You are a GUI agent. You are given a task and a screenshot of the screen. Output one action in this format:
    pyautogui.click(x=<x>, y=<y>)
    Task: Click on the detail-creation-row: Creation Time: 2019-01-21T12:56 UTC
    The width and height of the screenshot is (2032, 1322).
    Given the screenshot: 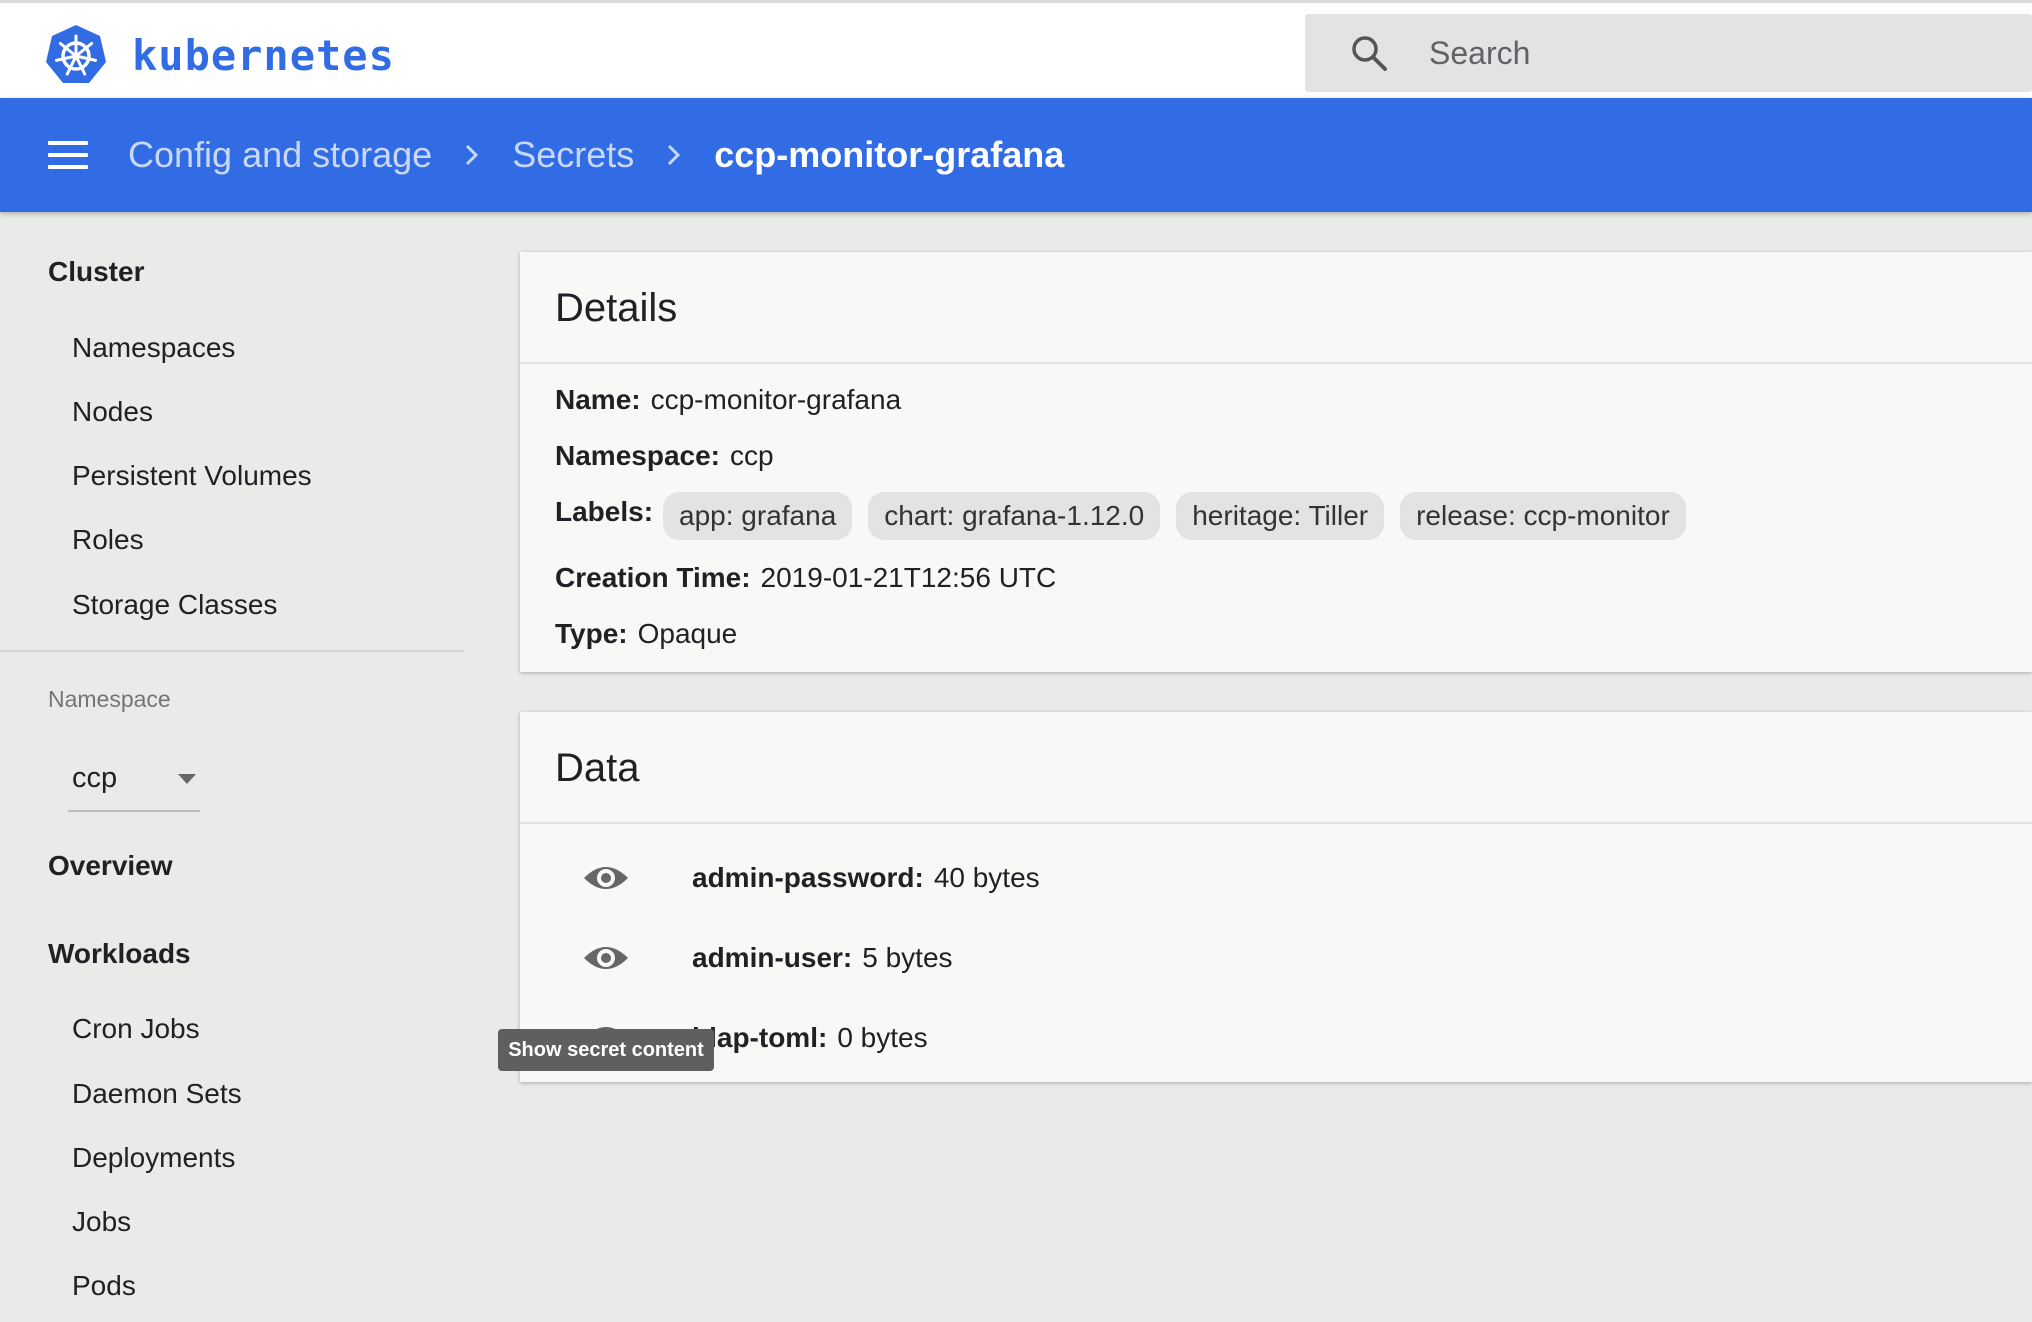 What is the action you would take?
    pyautogui.click(x=805, y=578)
    